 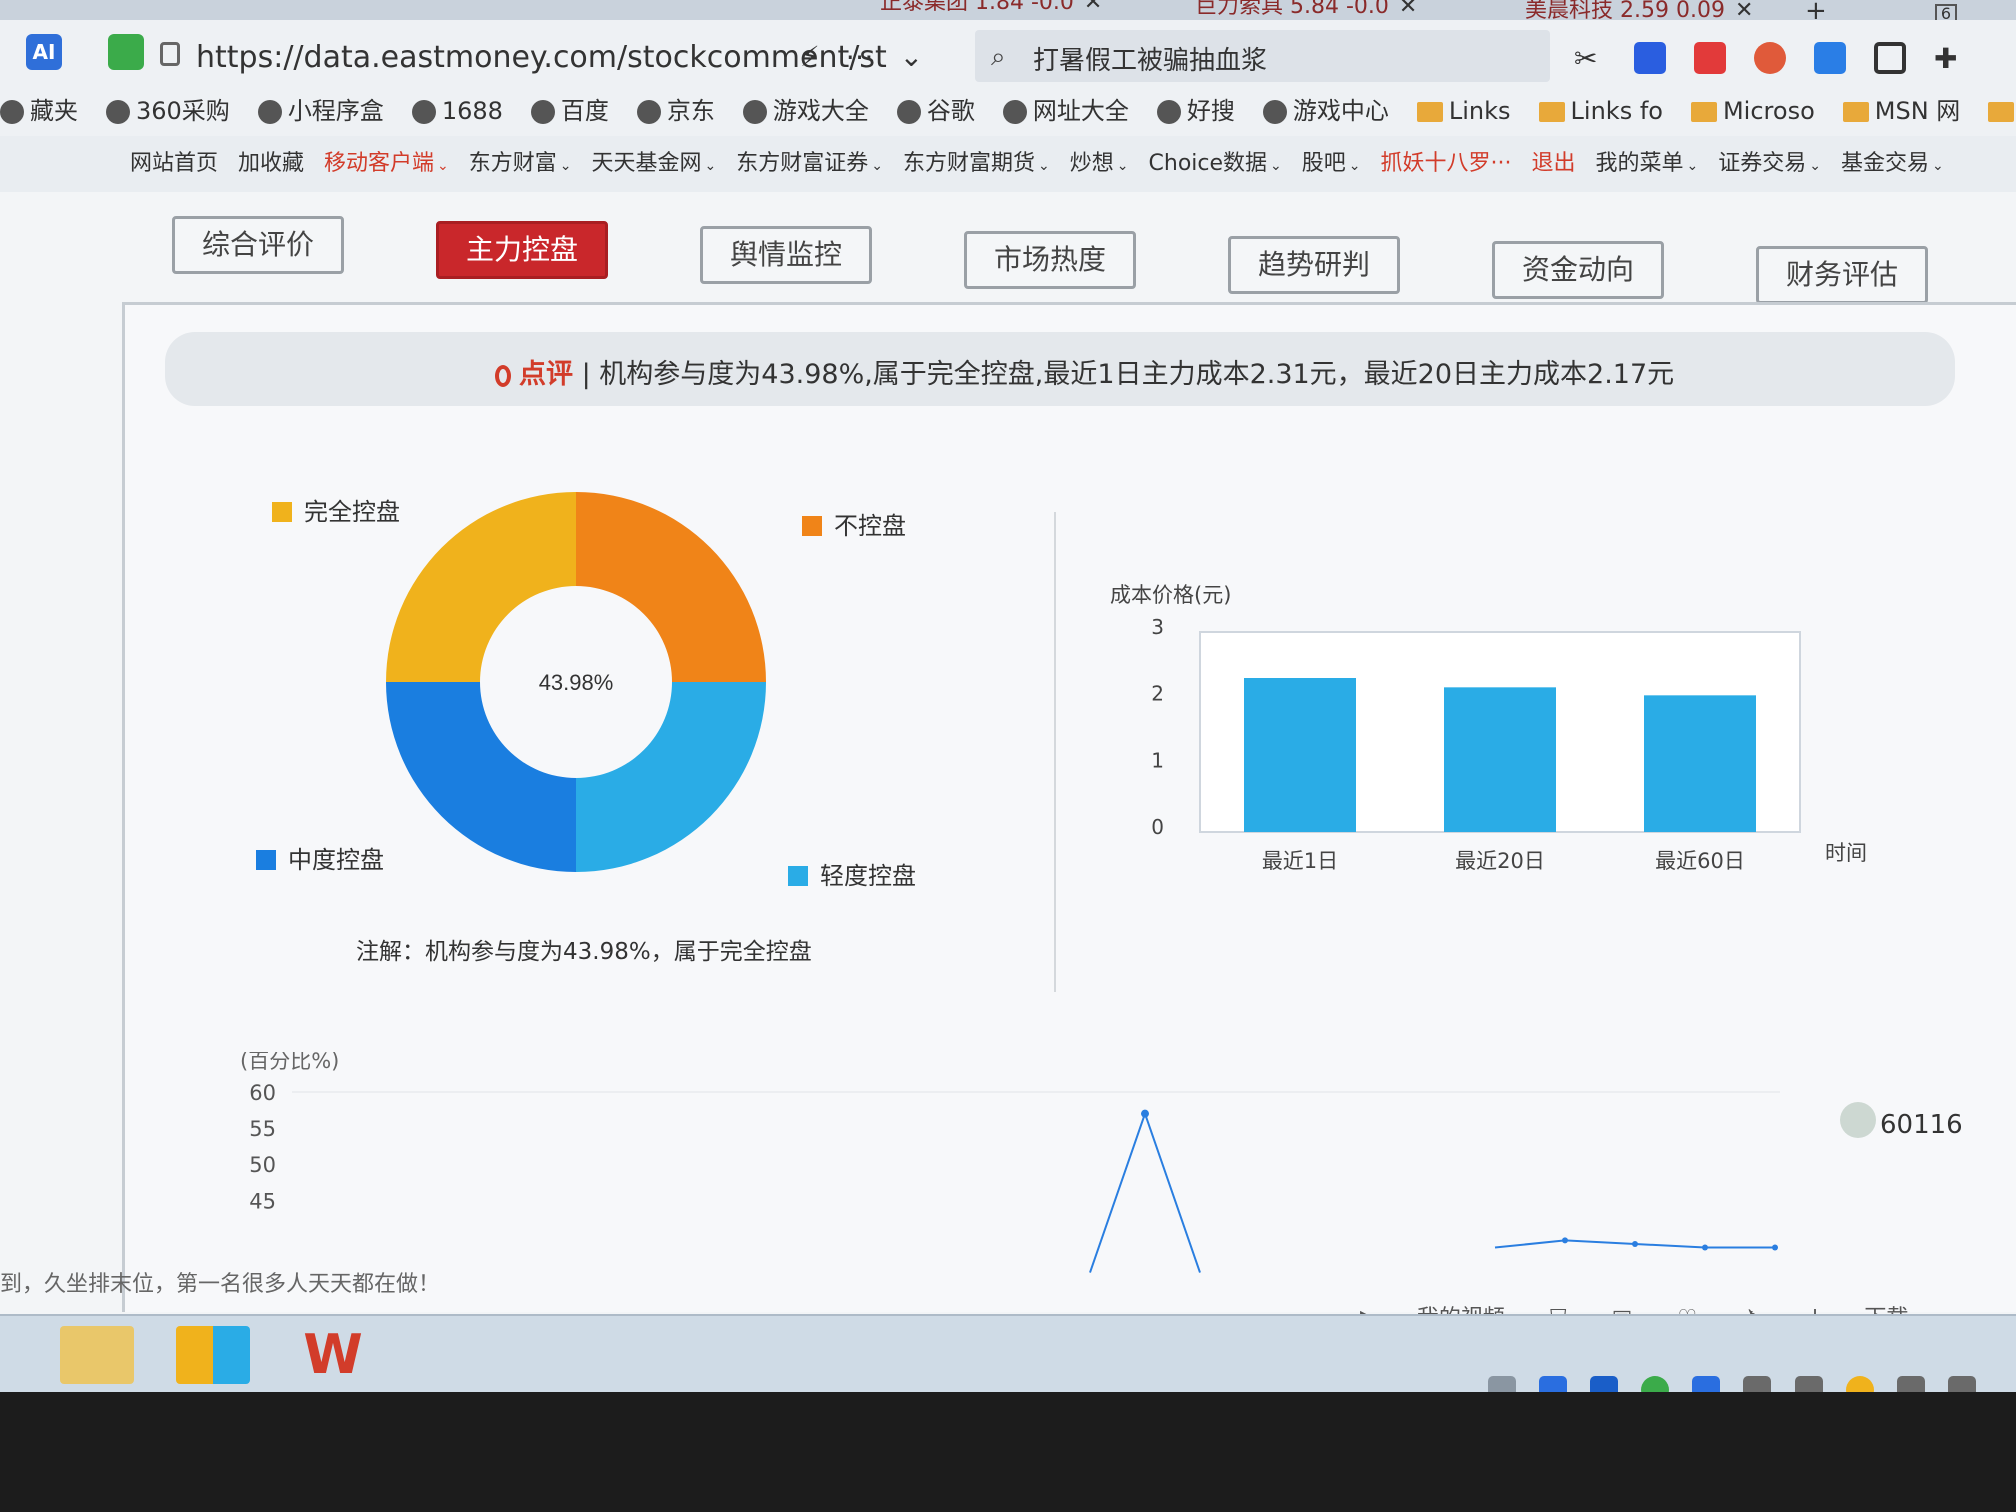 I want to click on bookmark: 百度, so click(x=569, y=111).